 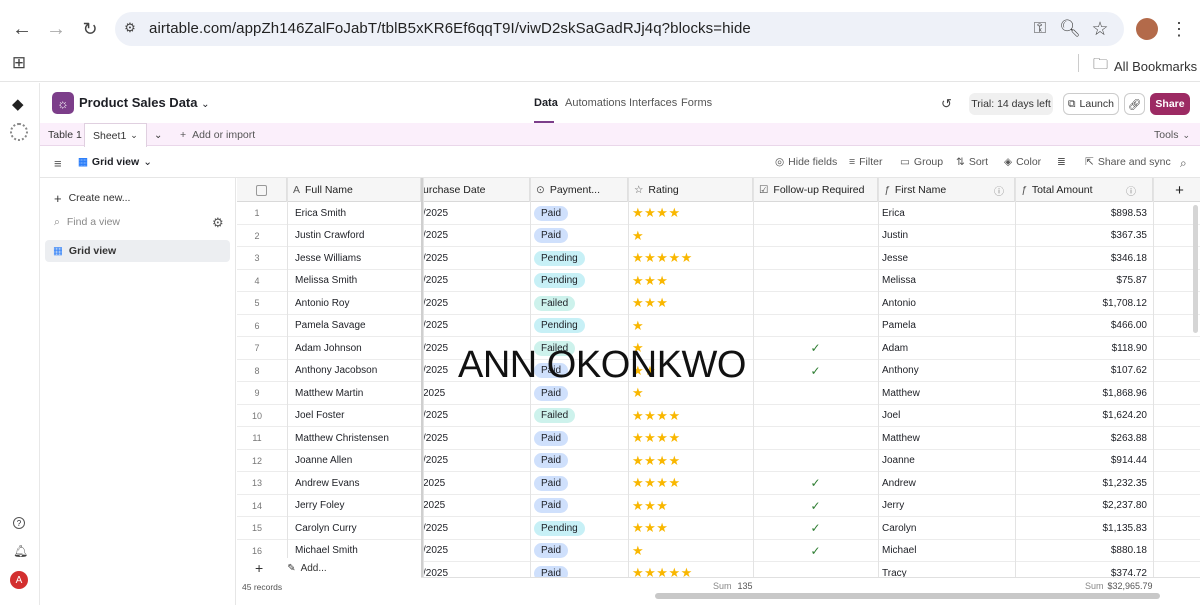 What do you see at coordinates (19, 63) in the screenshot?
I see `apps-grid-icon: ⊞` at bounding box center [19, 63].